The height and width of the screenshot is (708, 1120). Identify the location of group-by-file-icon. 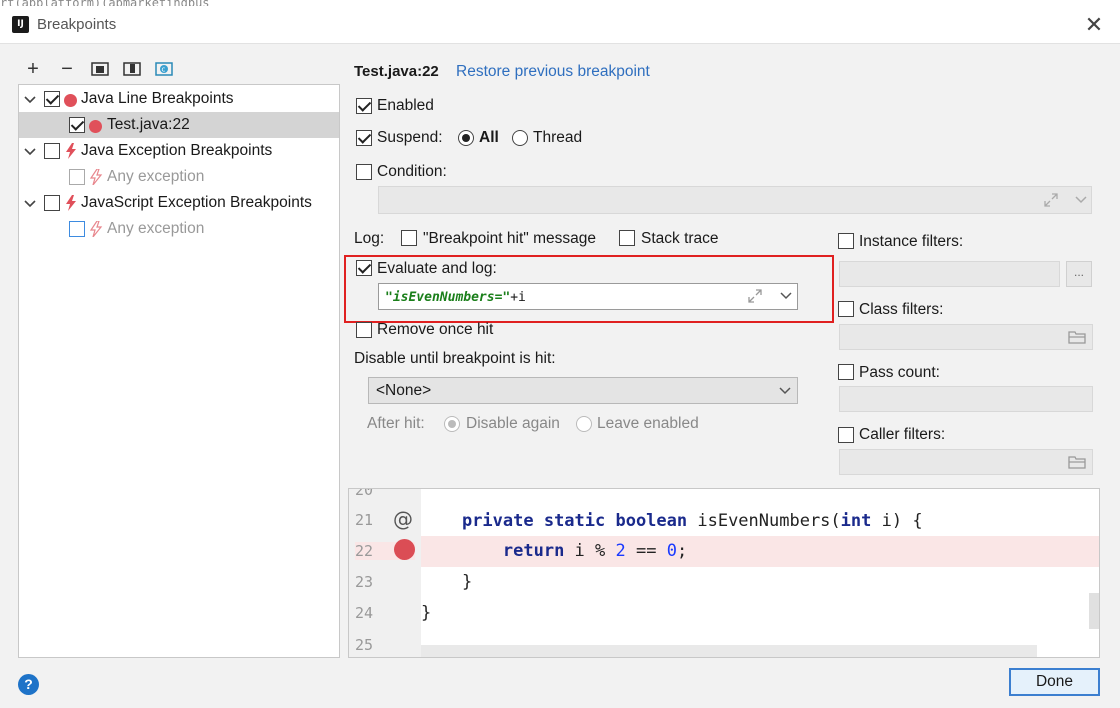
(131, 69).